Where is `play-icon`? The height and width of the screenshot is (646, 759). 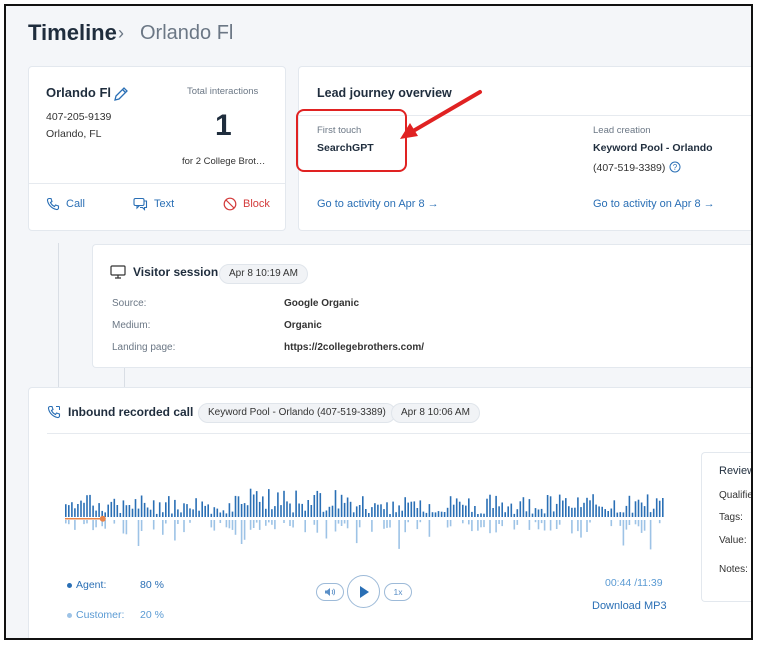
play-icon is located at coordinates (364, 592).